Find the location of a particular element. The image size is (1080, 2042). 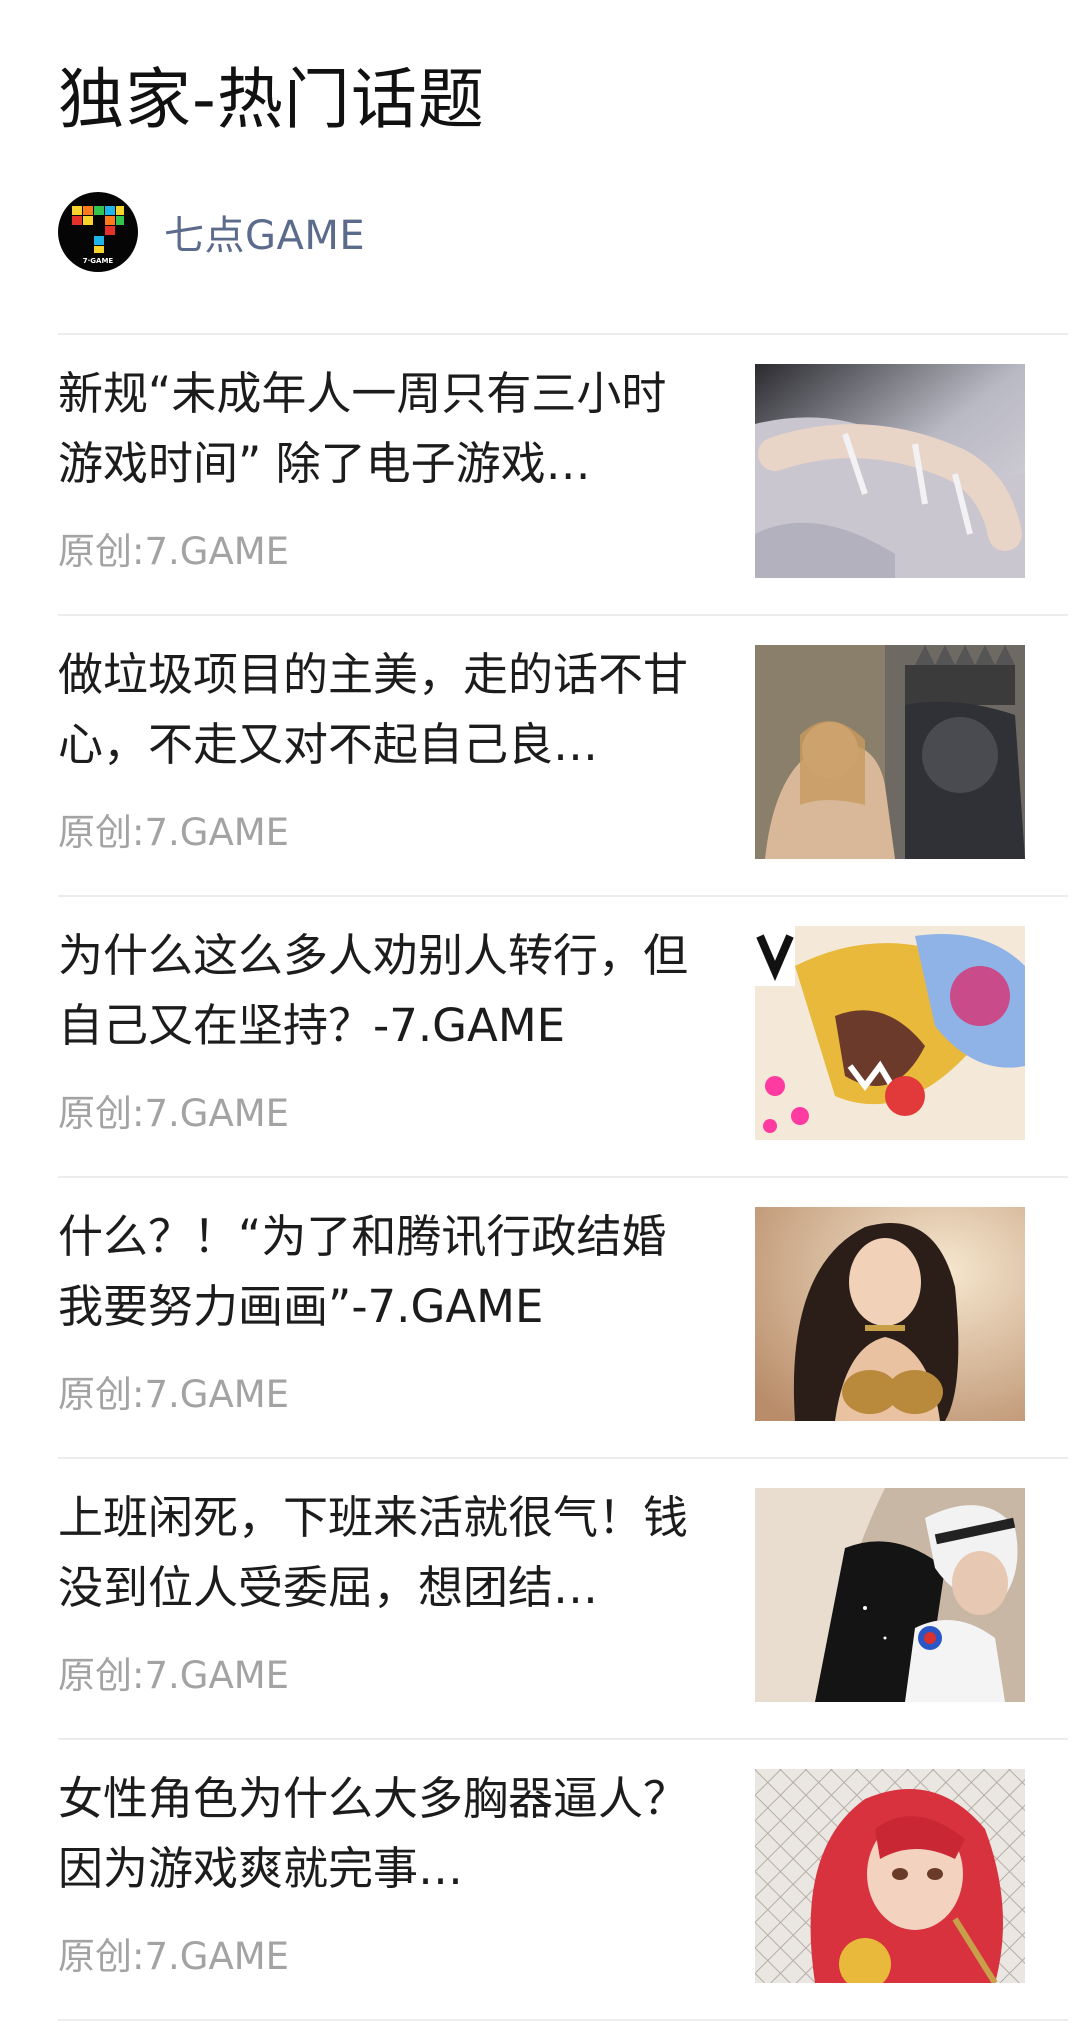

article-item: 什么？！“为了和腾讯行政结婚我要努力画画”-7.GAME 原创:7.GAME is located at coordinates (563, 1317).